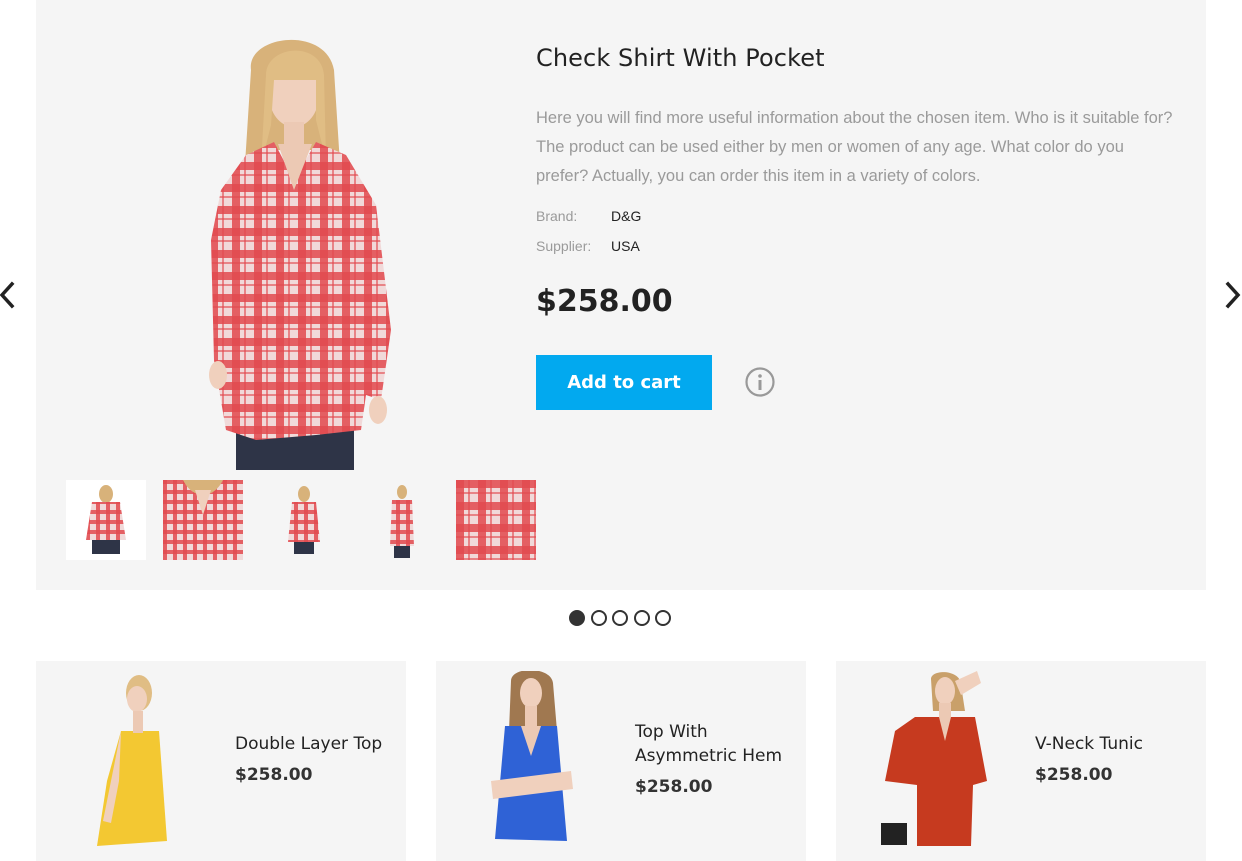  Describe the element at coordinates (557, 216) in the screenshot. I see `spec-brand-label: Brand:` at that location.